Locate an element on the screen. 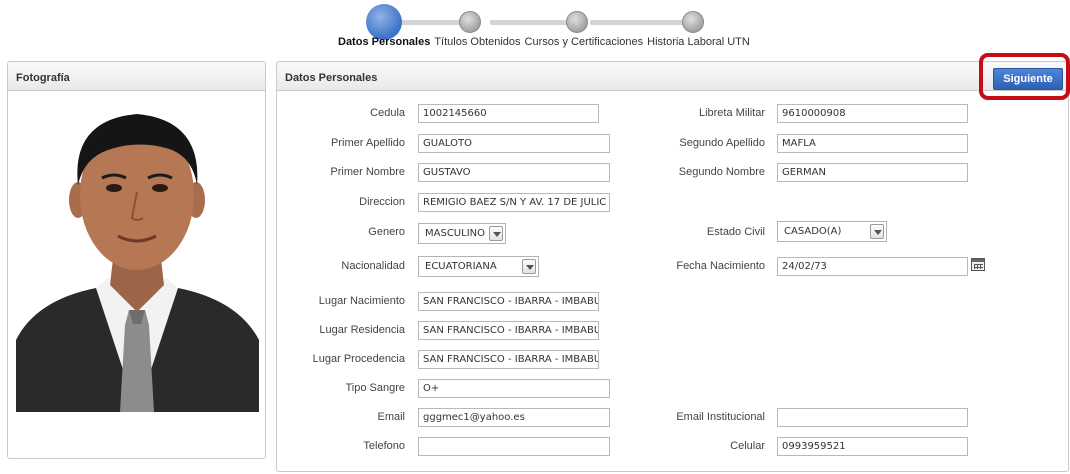 The height and width of the screenshot is (474, 1070). direccion-label: Direccion is located at coordinates (382, 202).